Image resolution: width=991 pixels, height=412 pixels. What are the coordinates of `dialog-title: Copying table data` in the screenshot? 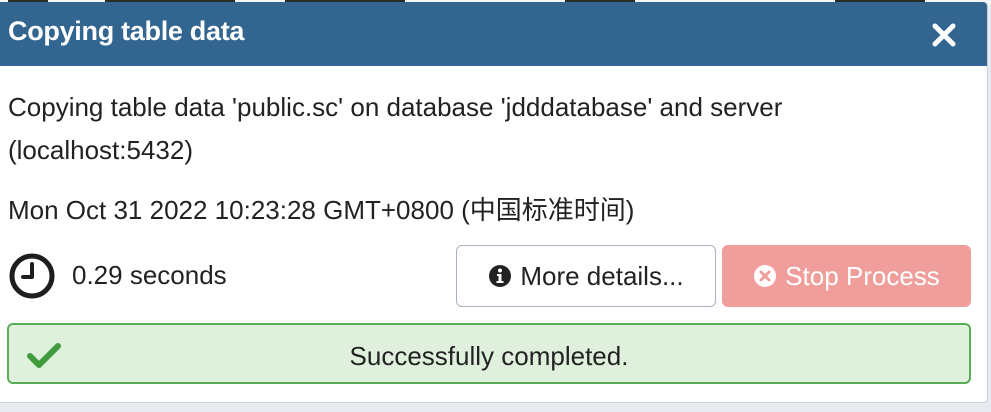 It's located at (126, 31).